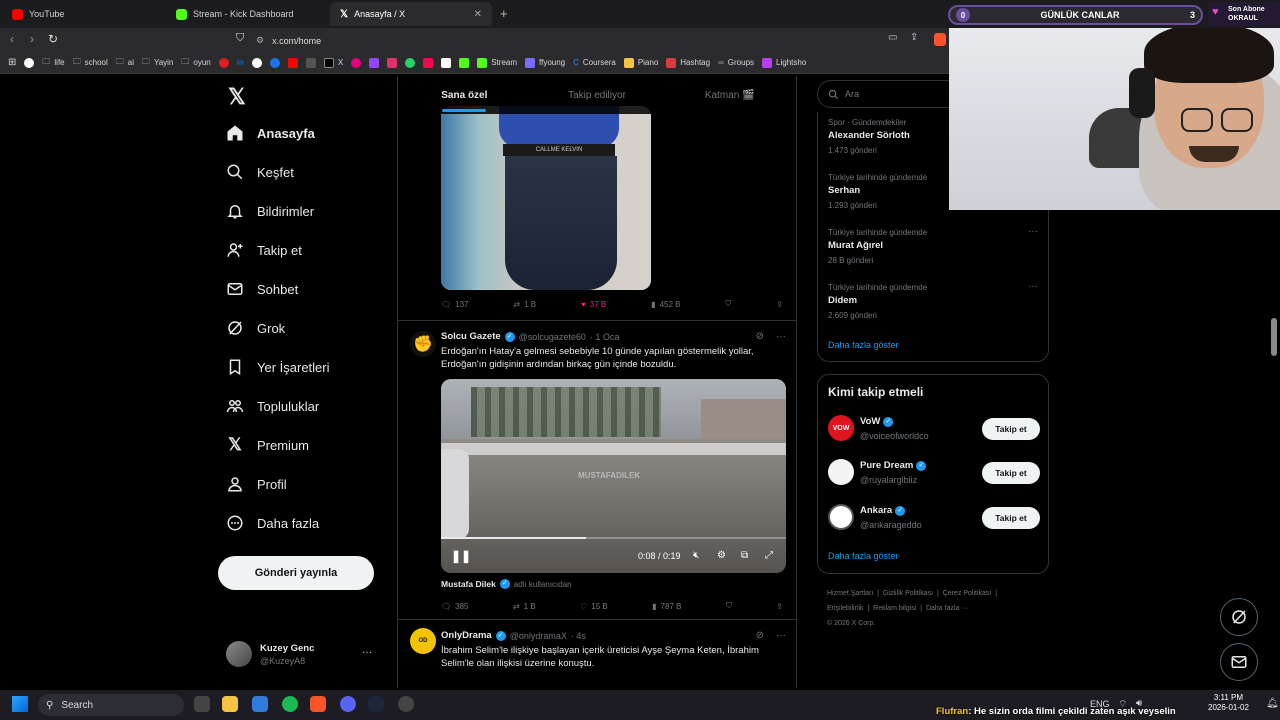 The width and height of the screenshot is (1280, 720). What do you see at coordinates (769, 555) in the screenshot?
I see `fullscreen-icon: ⤢` at bounding box center [769, 555].